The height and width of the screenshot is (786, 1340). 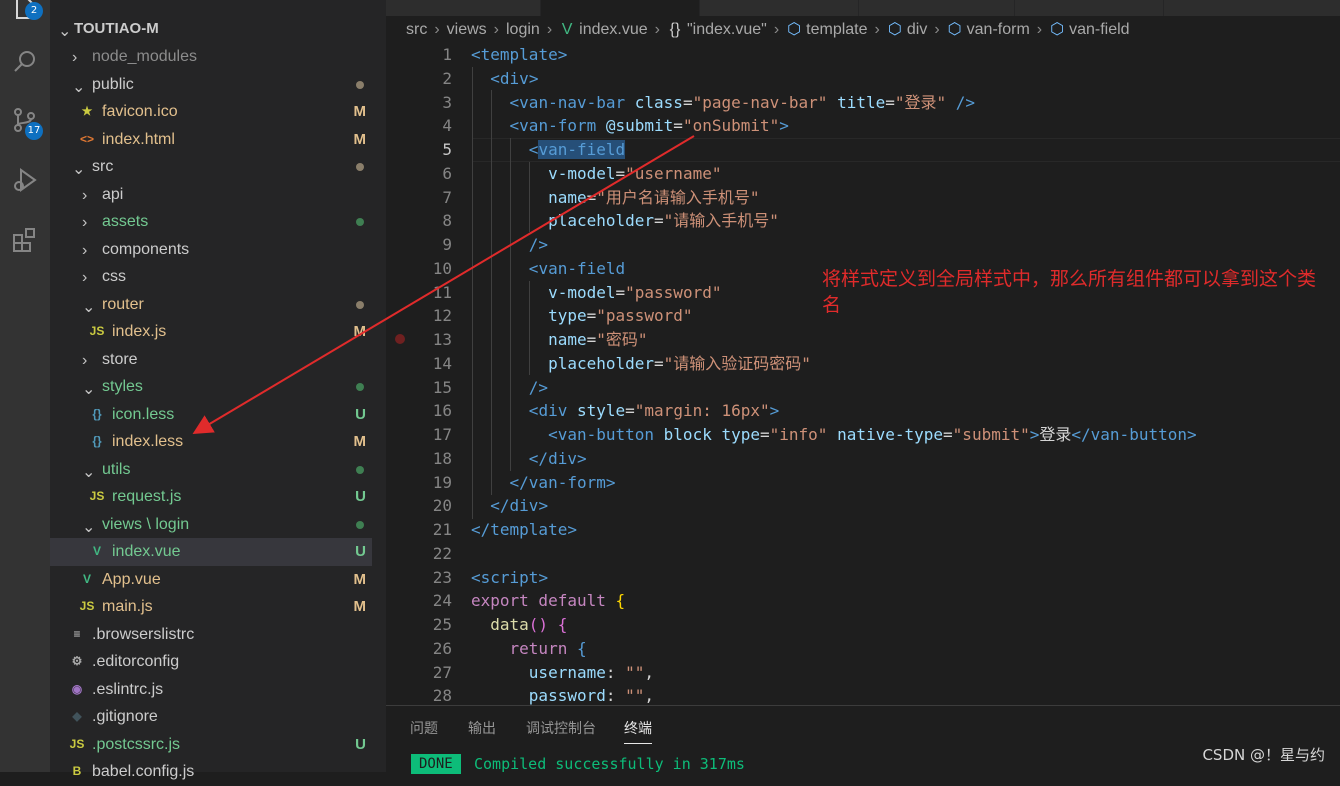 I want to click on breadcrumb-item: div, so click(x=917, y=29).